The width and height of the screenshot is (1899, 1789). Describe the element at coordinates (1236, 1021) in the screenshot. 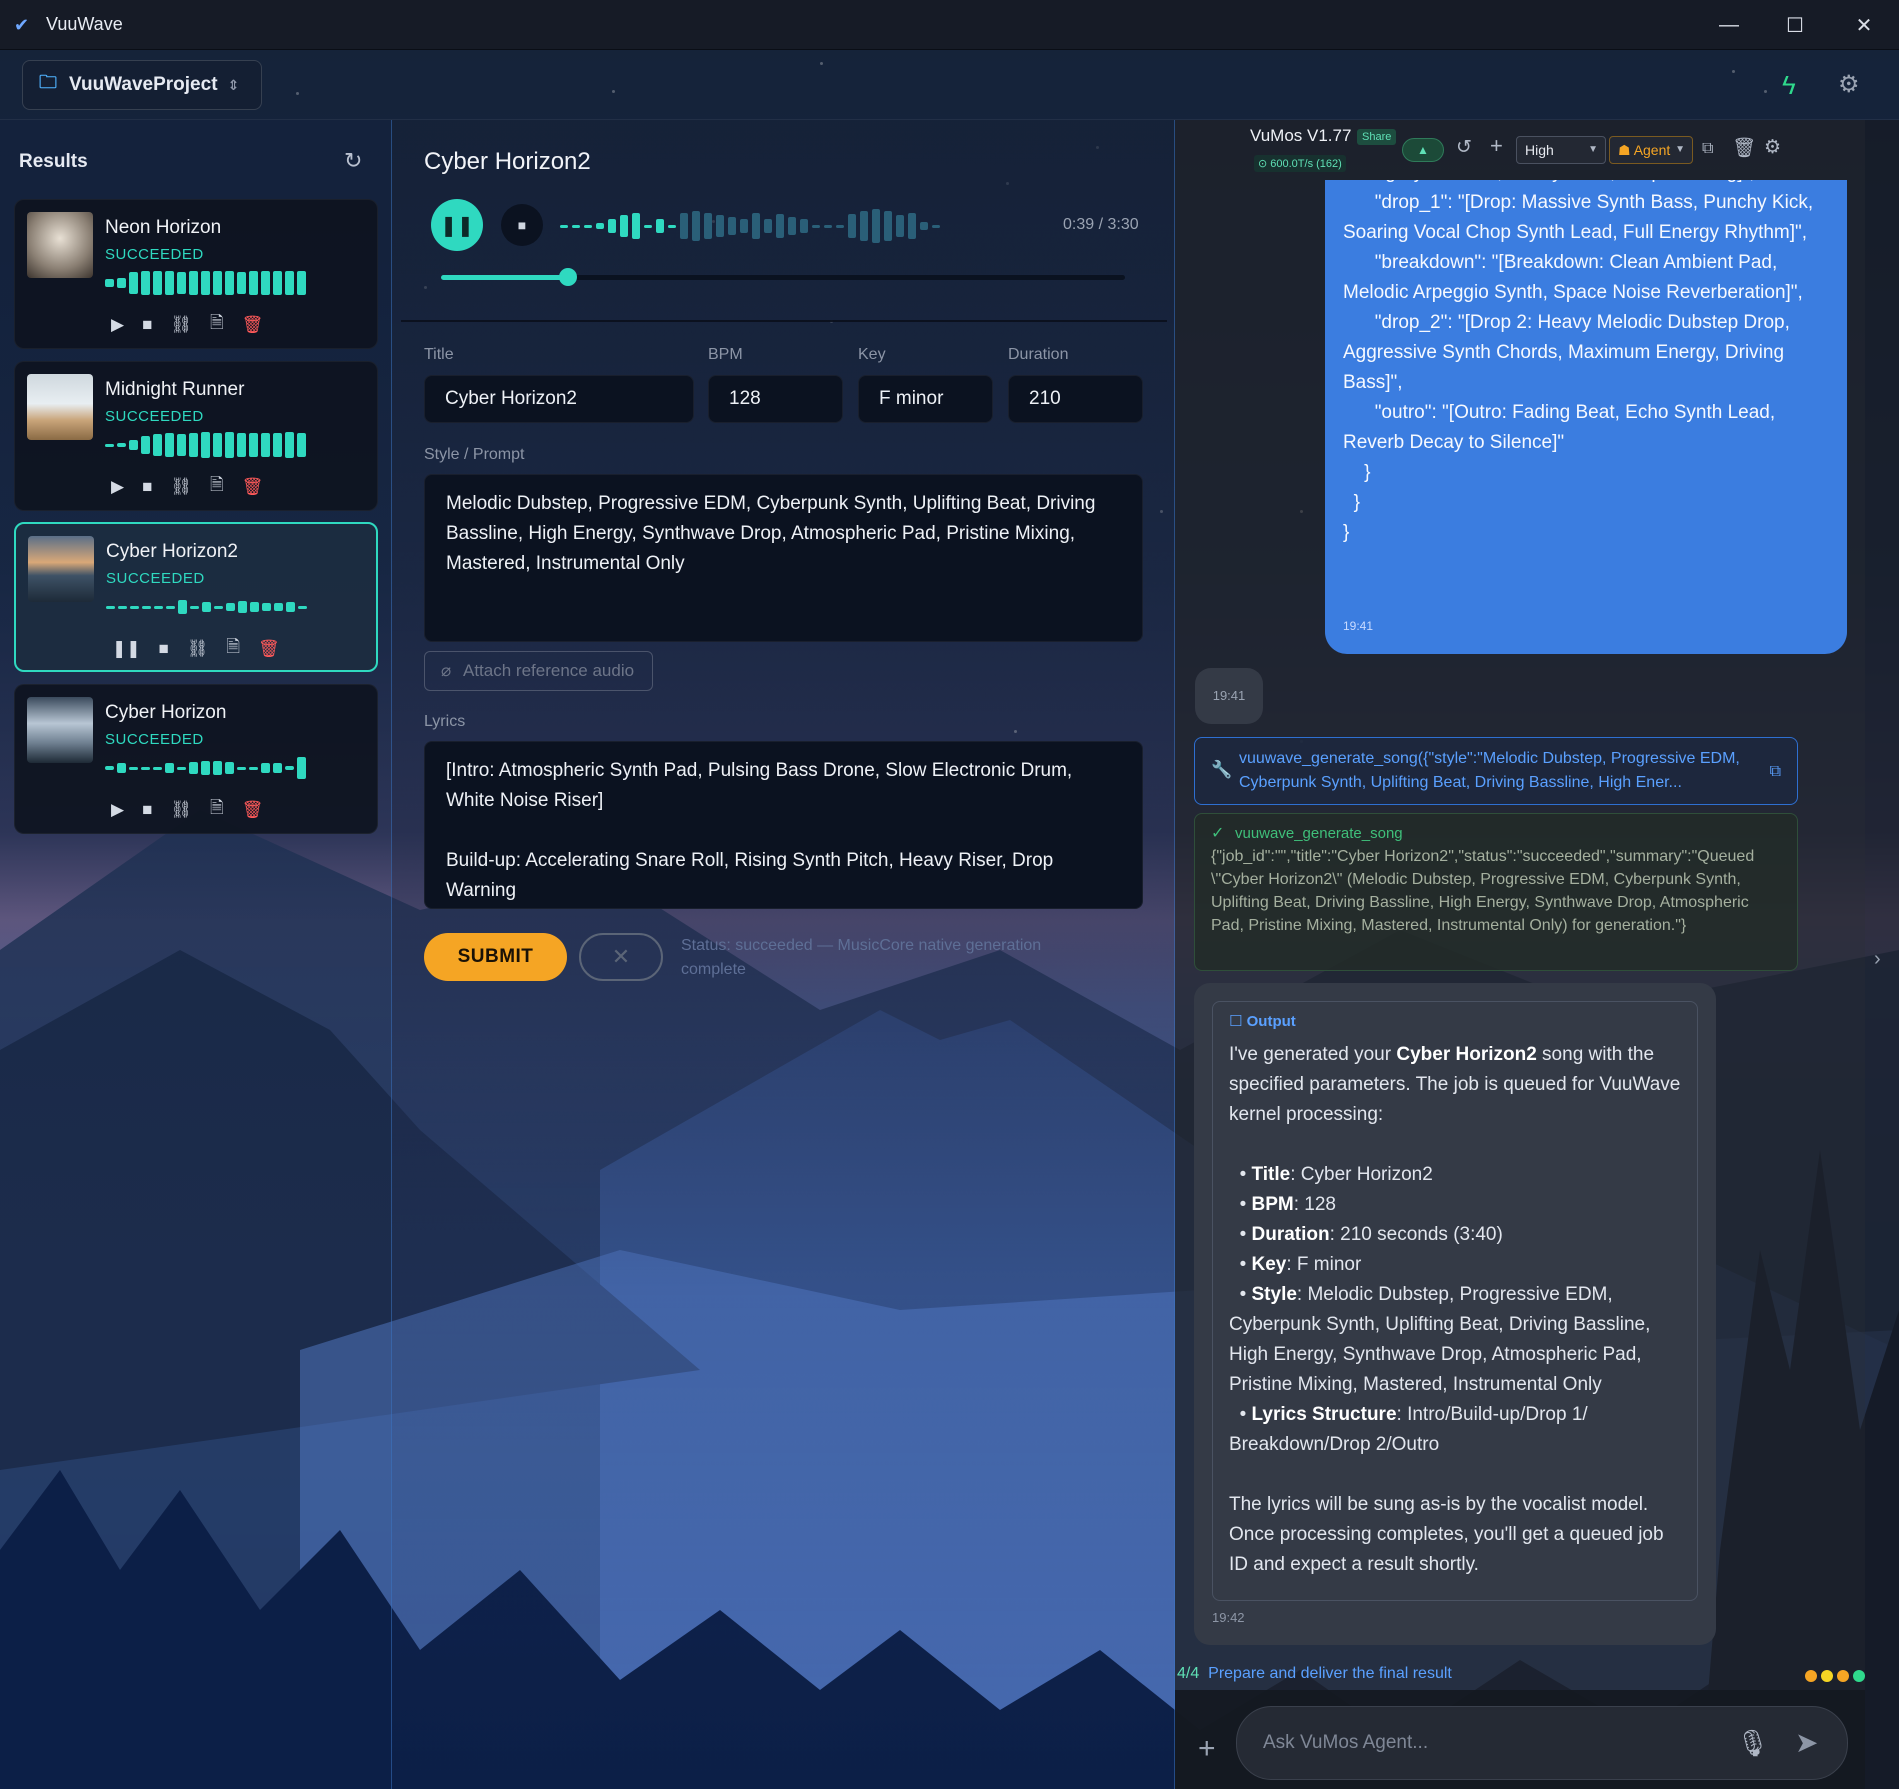

I see `message-square-icon: ☐` at that location.